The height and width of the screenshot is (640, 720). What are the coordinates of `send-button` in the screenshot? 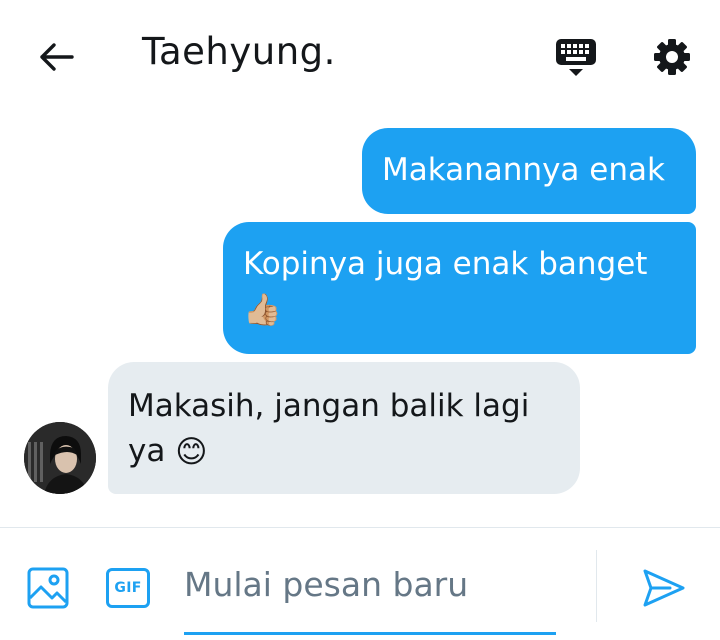 It's located at (664, 588).